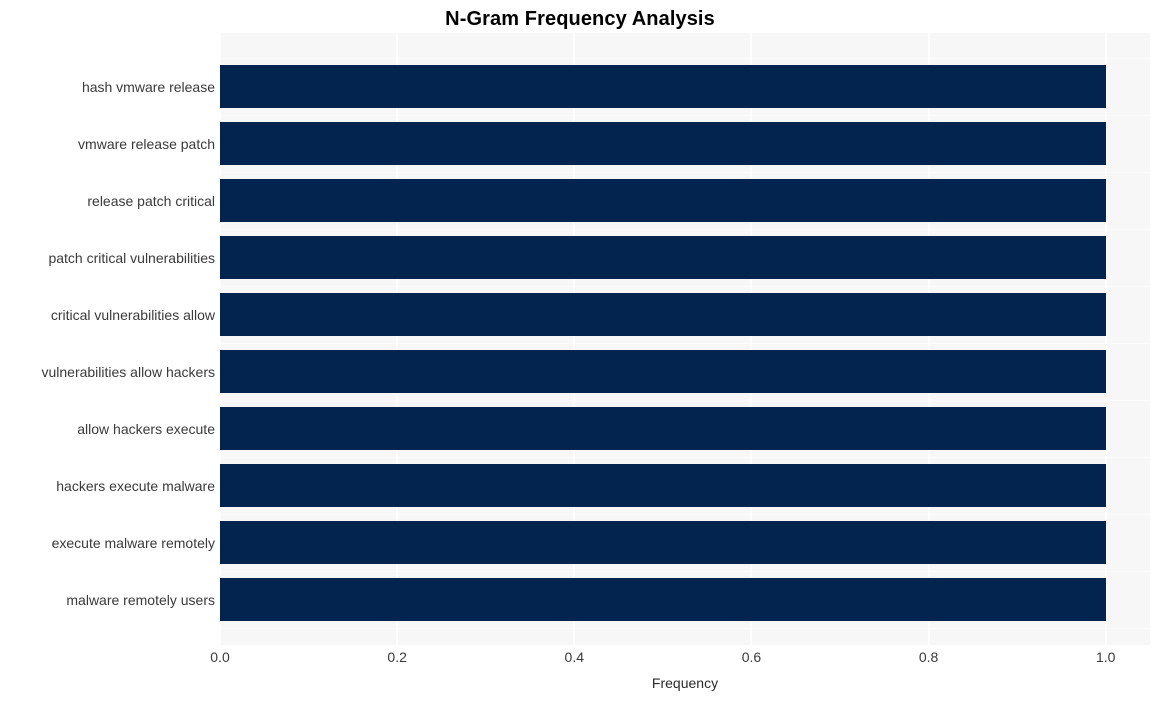 This screenshot has height=701, width=1160. Describe the element at coordinates (397, 657) in the screenshot. I see `x-axis-tick-label: 0.2` at that location.